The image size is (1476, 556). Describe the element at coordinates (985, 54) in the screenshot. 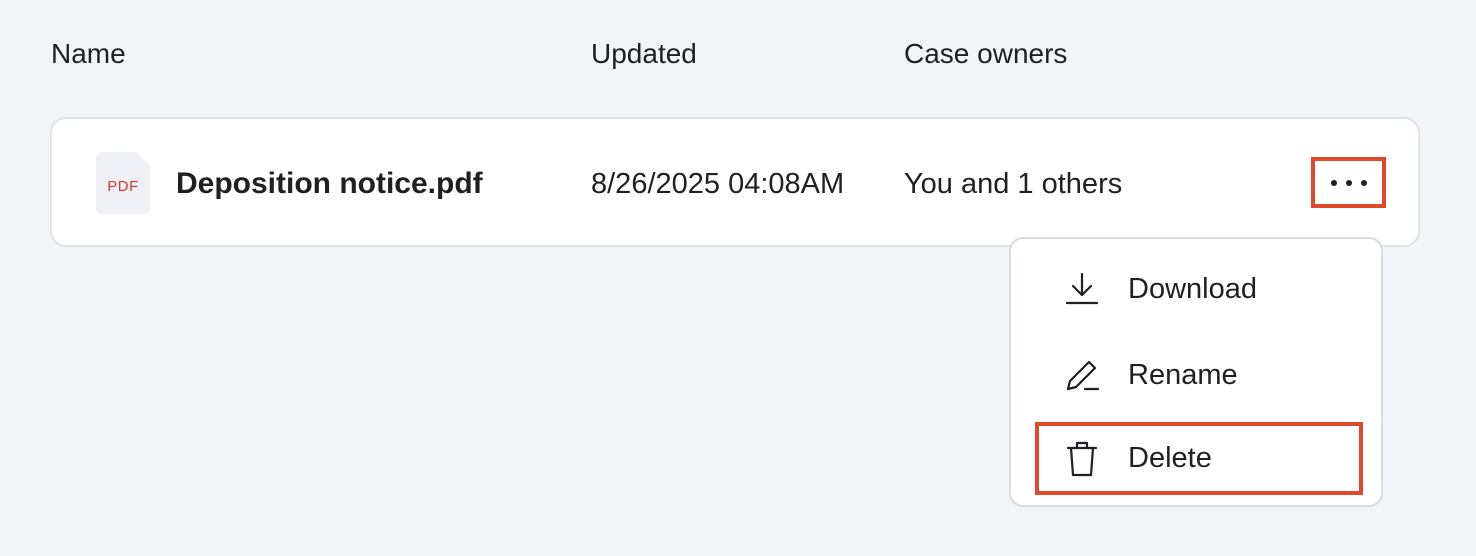

I see `column-header-case-owners: Case owners` at that location.